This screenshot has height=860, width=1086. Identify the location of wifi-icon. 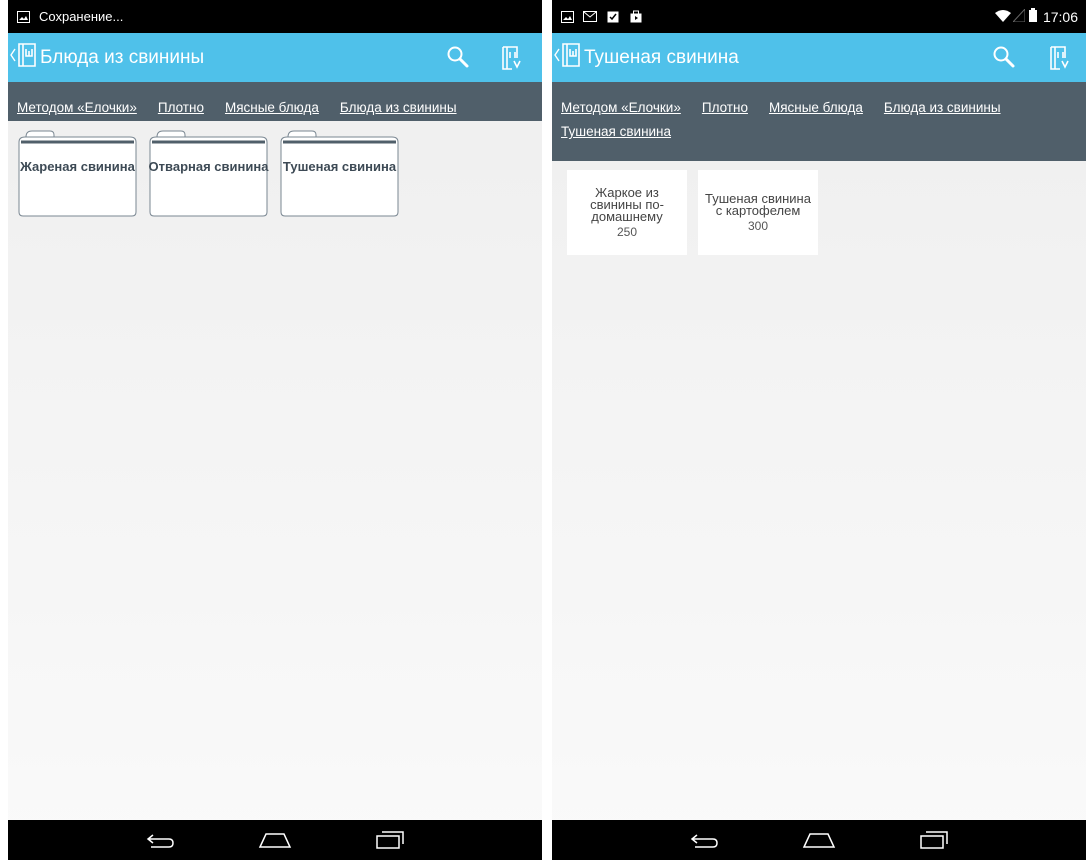
(1002, 17).